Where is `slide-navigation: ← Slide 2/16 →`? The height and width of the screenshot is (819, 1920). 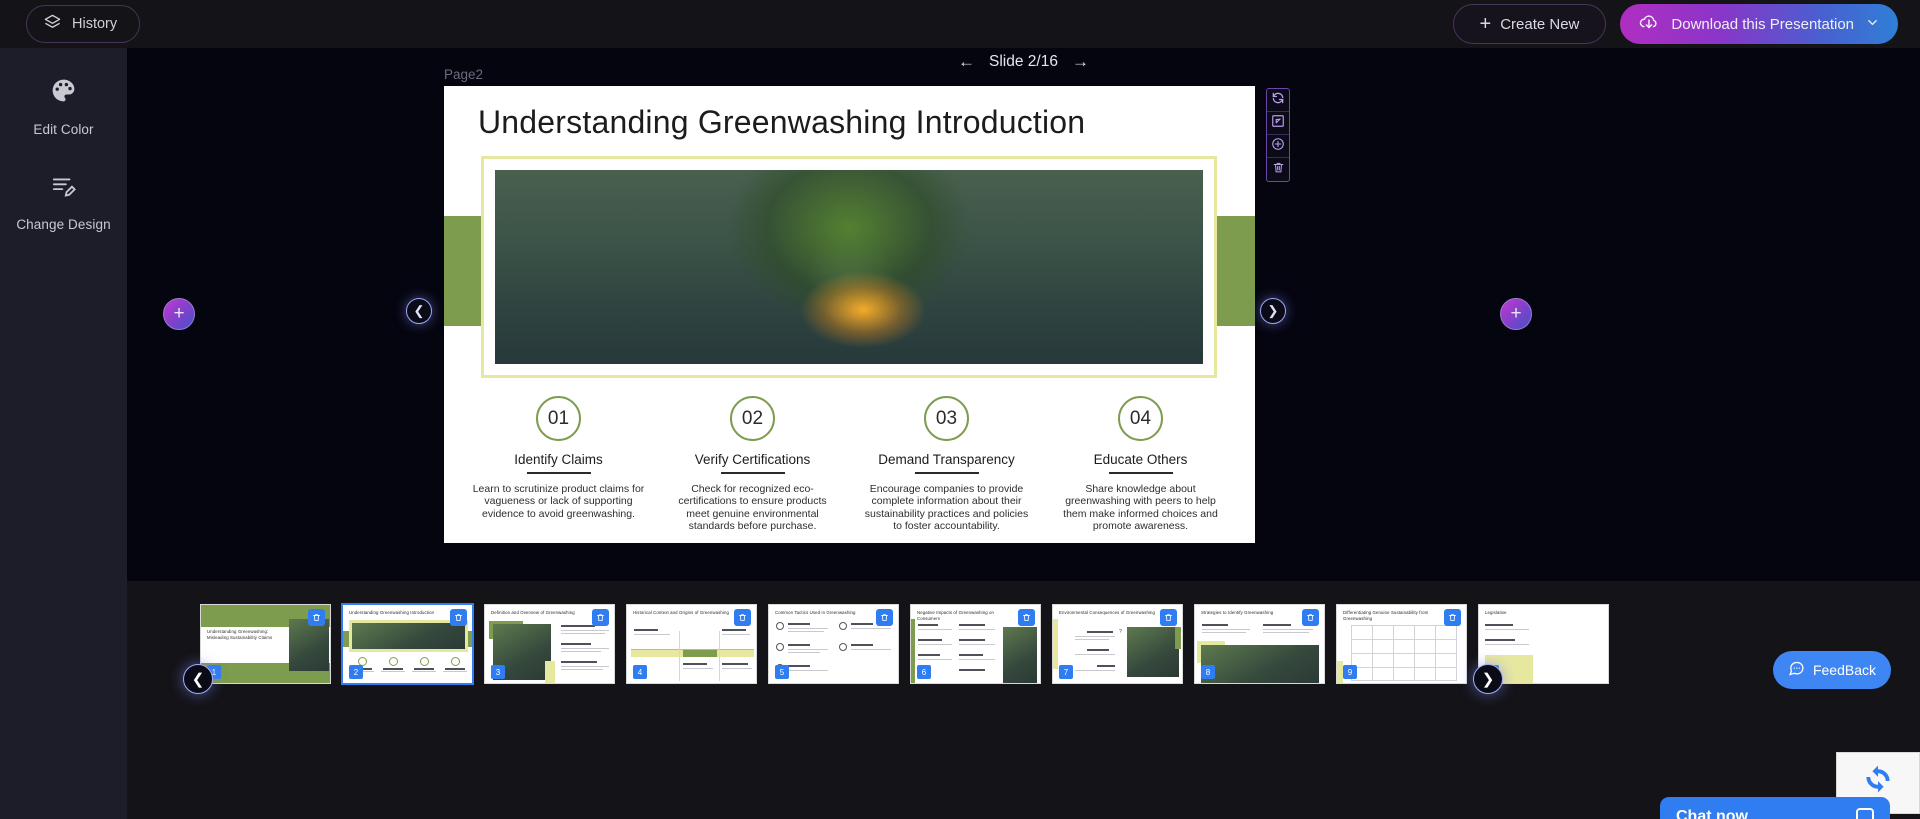
slide-navigation: ← Slide 2/16 → is located at coordinates (1023, 62).